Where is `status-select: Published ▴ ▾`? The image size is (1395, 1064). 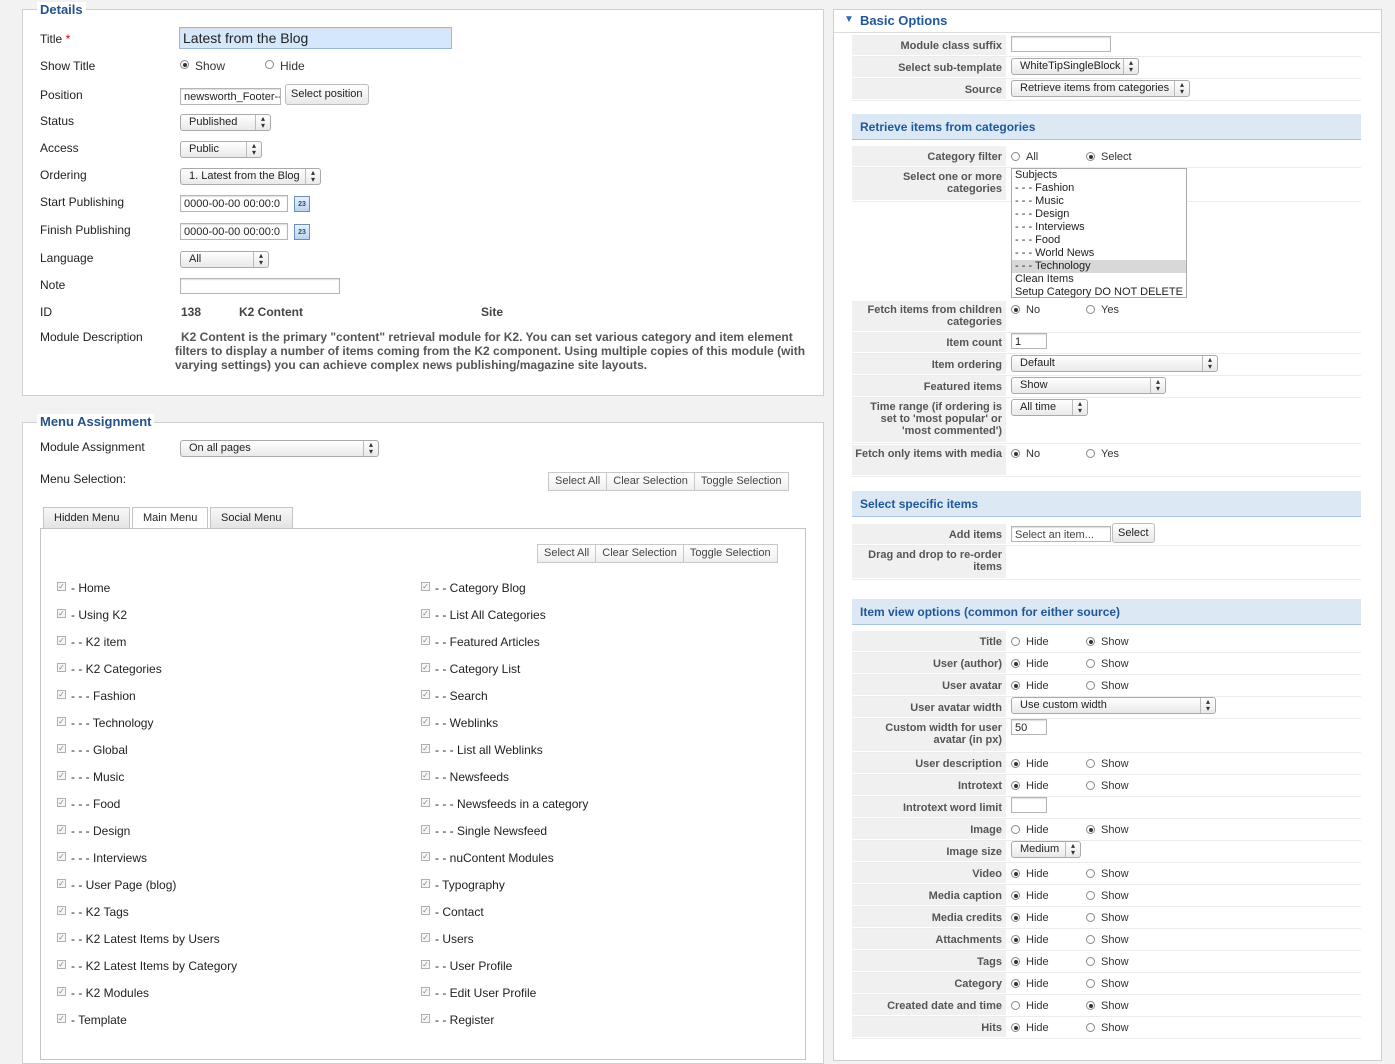 status-select: Published ▴ ▾ is located at coordinates (225, 122).